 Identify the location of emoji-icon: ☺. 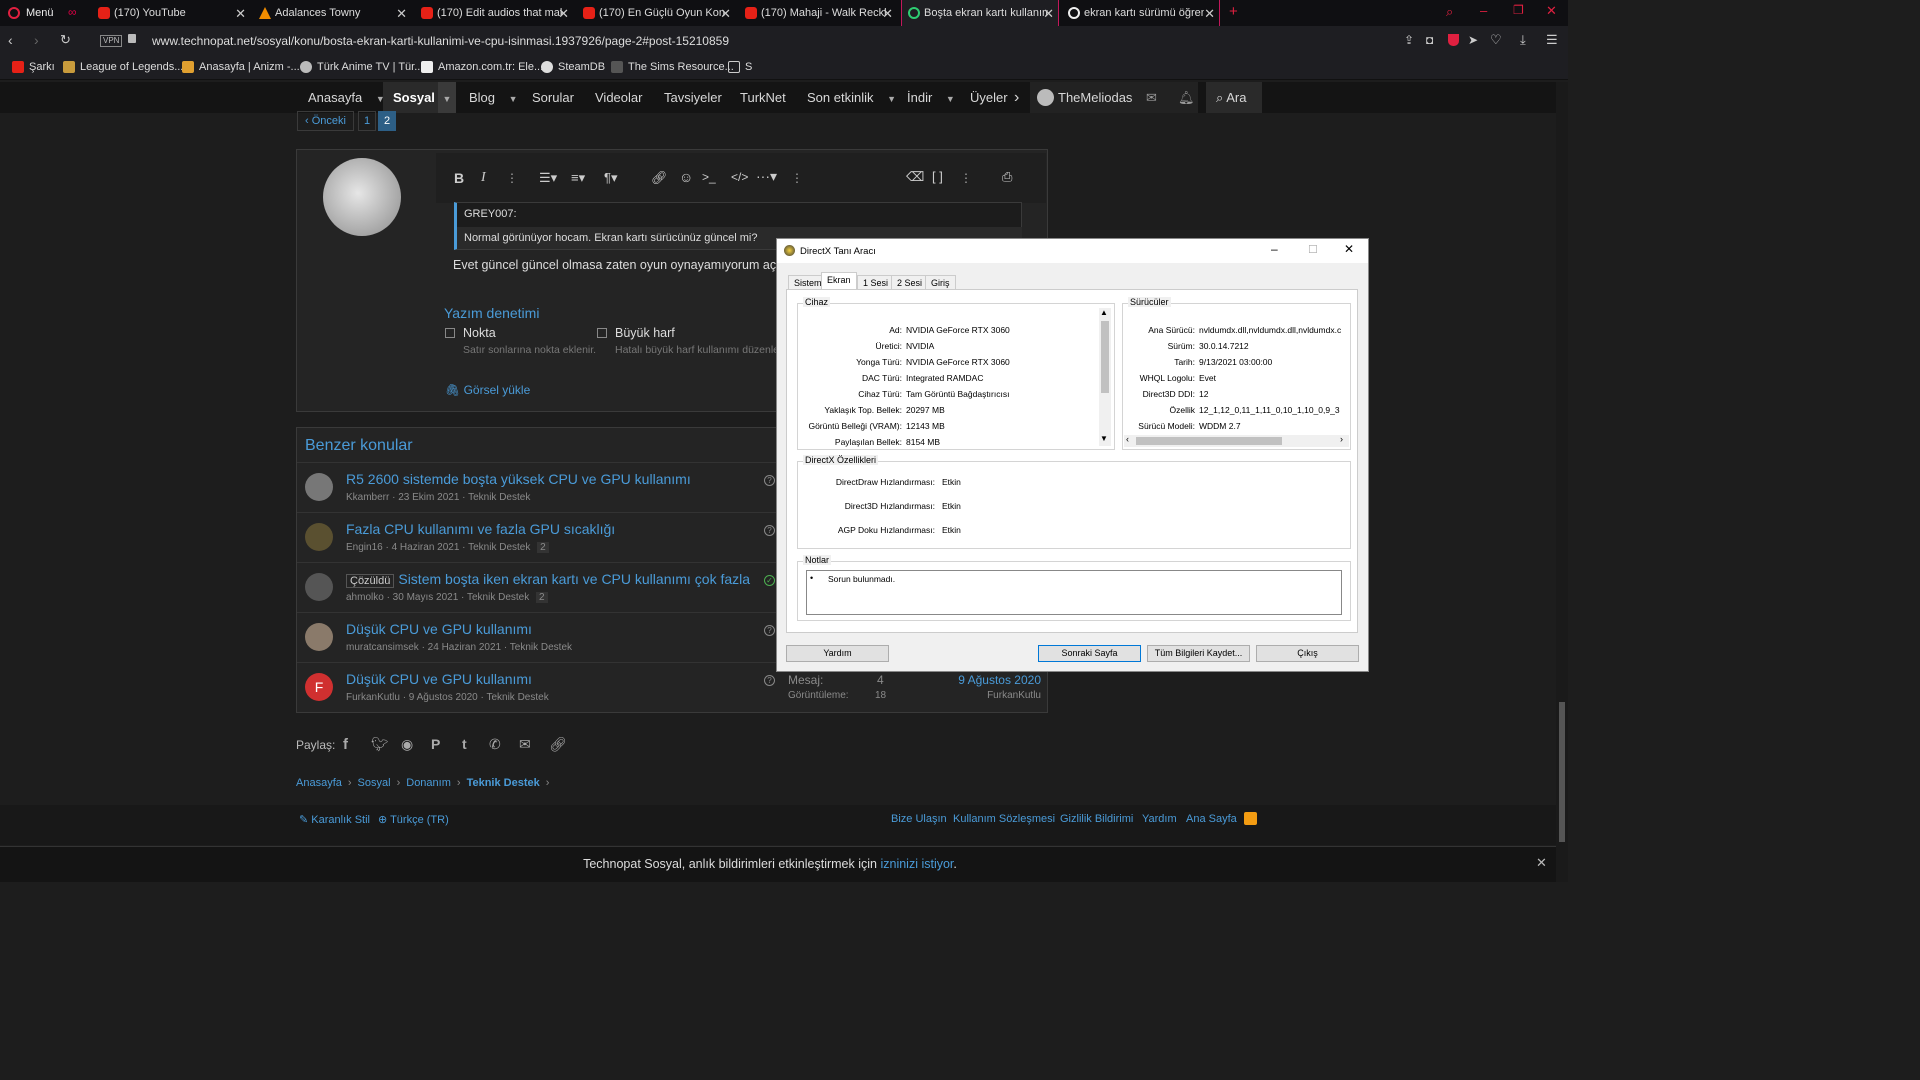
(686, 177).